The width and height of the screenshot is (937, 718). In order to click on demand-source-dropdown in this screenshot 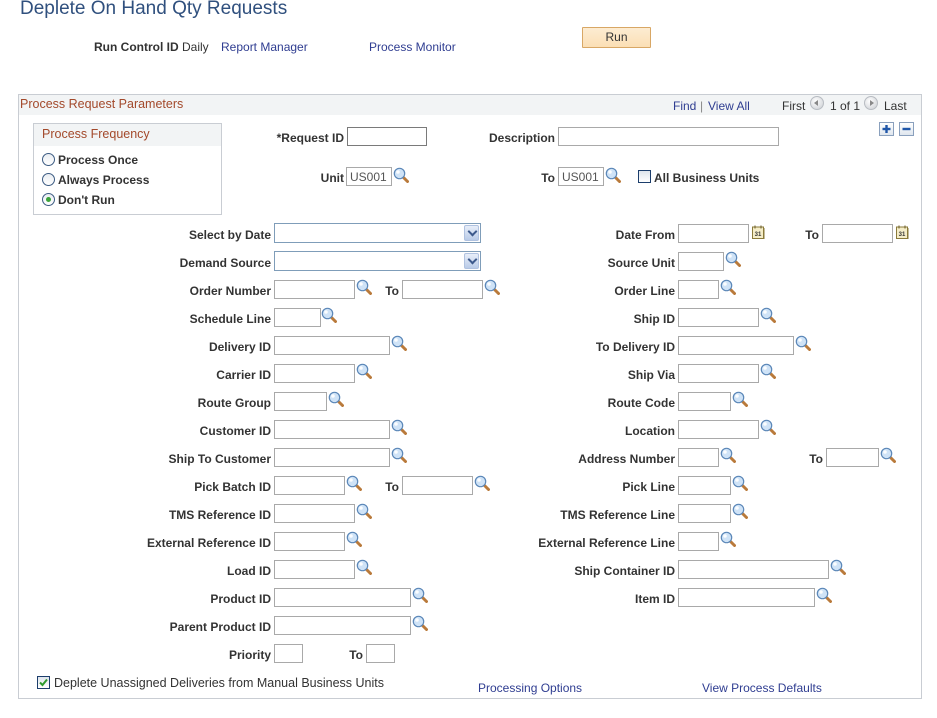, I will do `click(377, 261)`.